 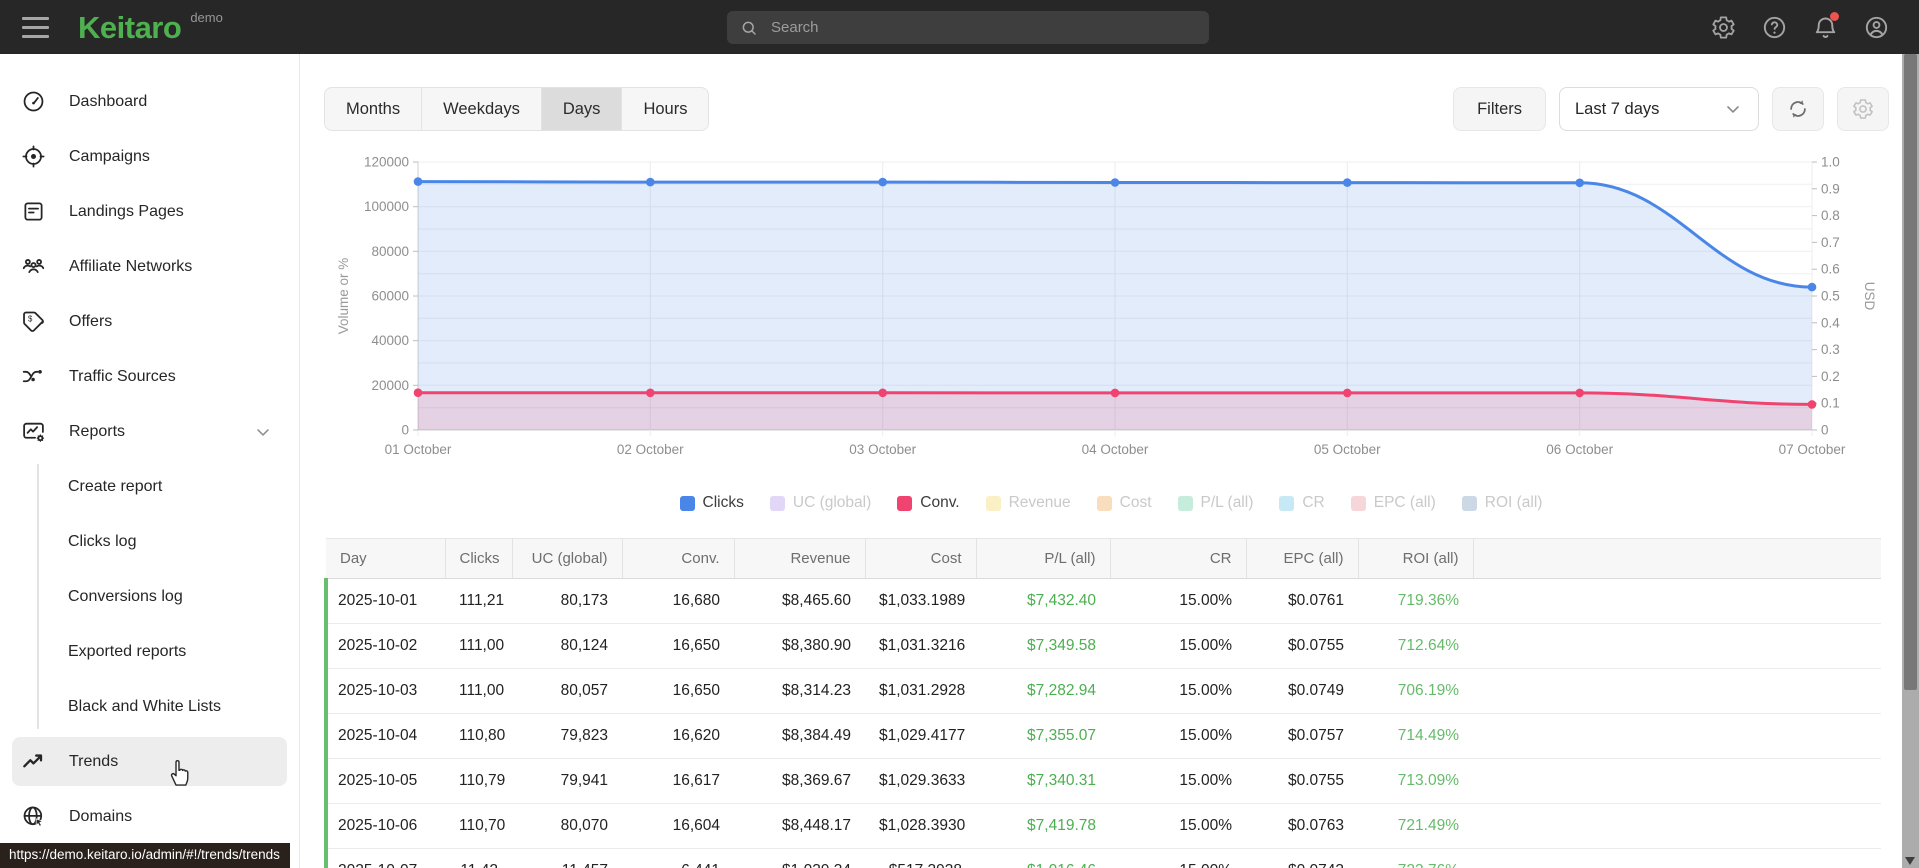 I want to click on legend-item-cr: CR, so click(x=1302, y=503).